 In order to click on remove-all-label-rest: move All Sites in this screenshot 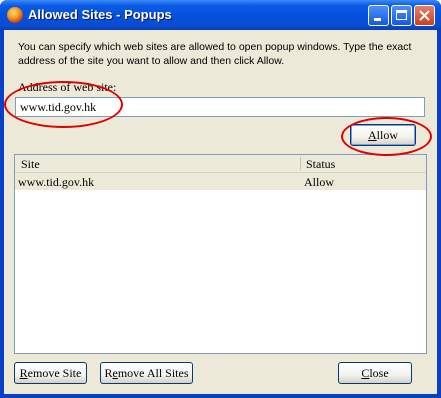, I will do `click(153, 372)`.